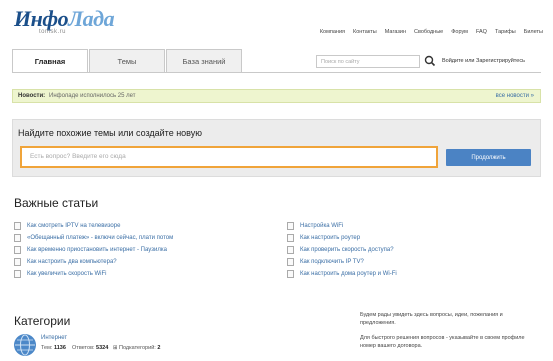 The width and height of the screenshot is (553, 361). What do you see at coordinates (91, 18) in the screenshot?
I see `logo-alt-text: Лада` at bounding box center [91, 18].